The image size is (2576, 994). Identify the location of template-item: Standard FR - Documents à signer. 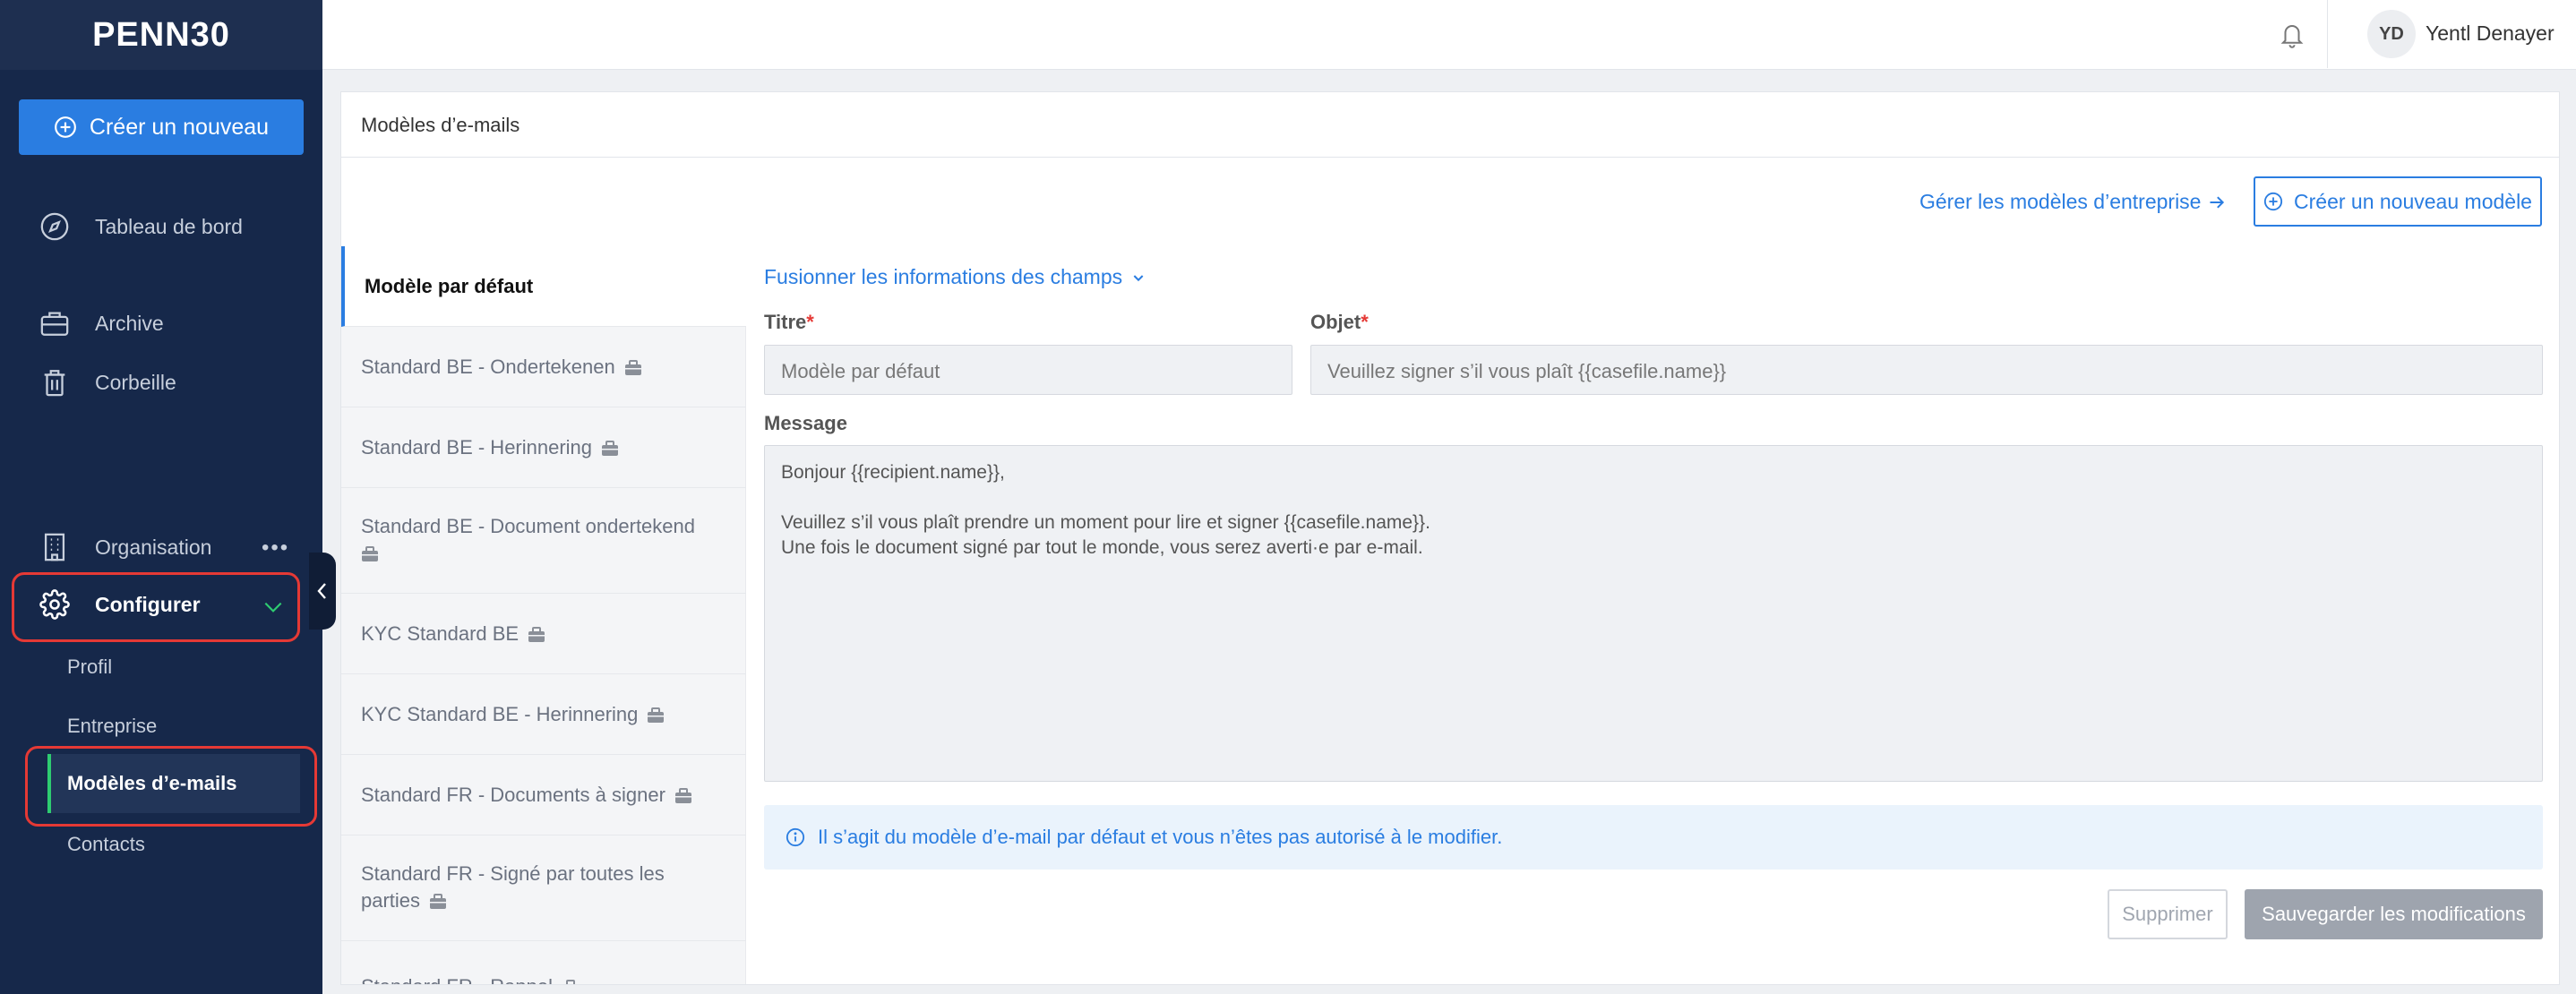
(543, 795).